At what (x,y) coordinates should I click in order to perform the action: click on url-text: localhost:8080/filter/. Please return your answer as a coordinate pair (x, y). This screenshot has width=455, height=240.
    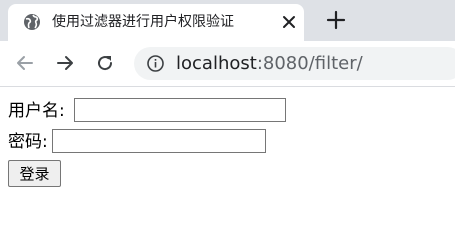
    Looking at the image, I should click on (269, 63).